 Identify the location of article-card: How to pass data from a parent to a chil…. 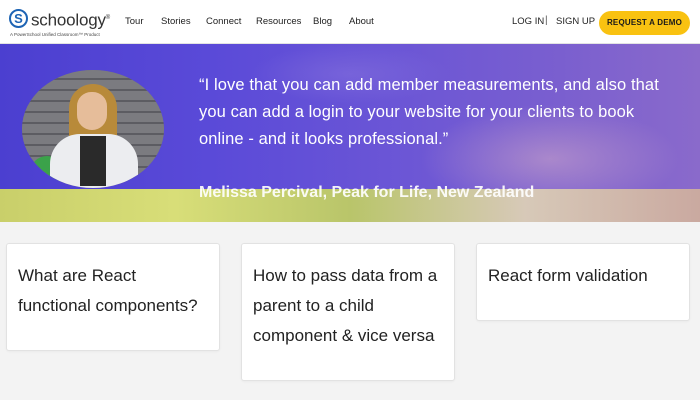
(348, 312).